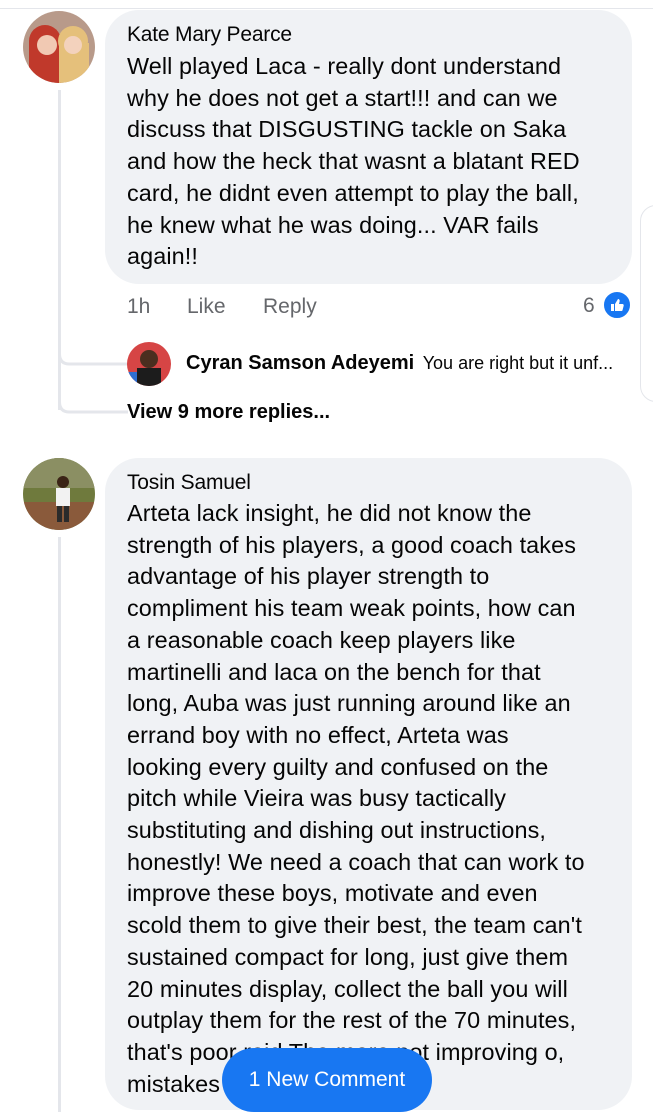 The height and width of the screenshot is (1112, 653). What do you see at coordinates (189, 483) in the screenshot?
I see `comment-author: Tosin Samuel` at bounding box center [189, 483].